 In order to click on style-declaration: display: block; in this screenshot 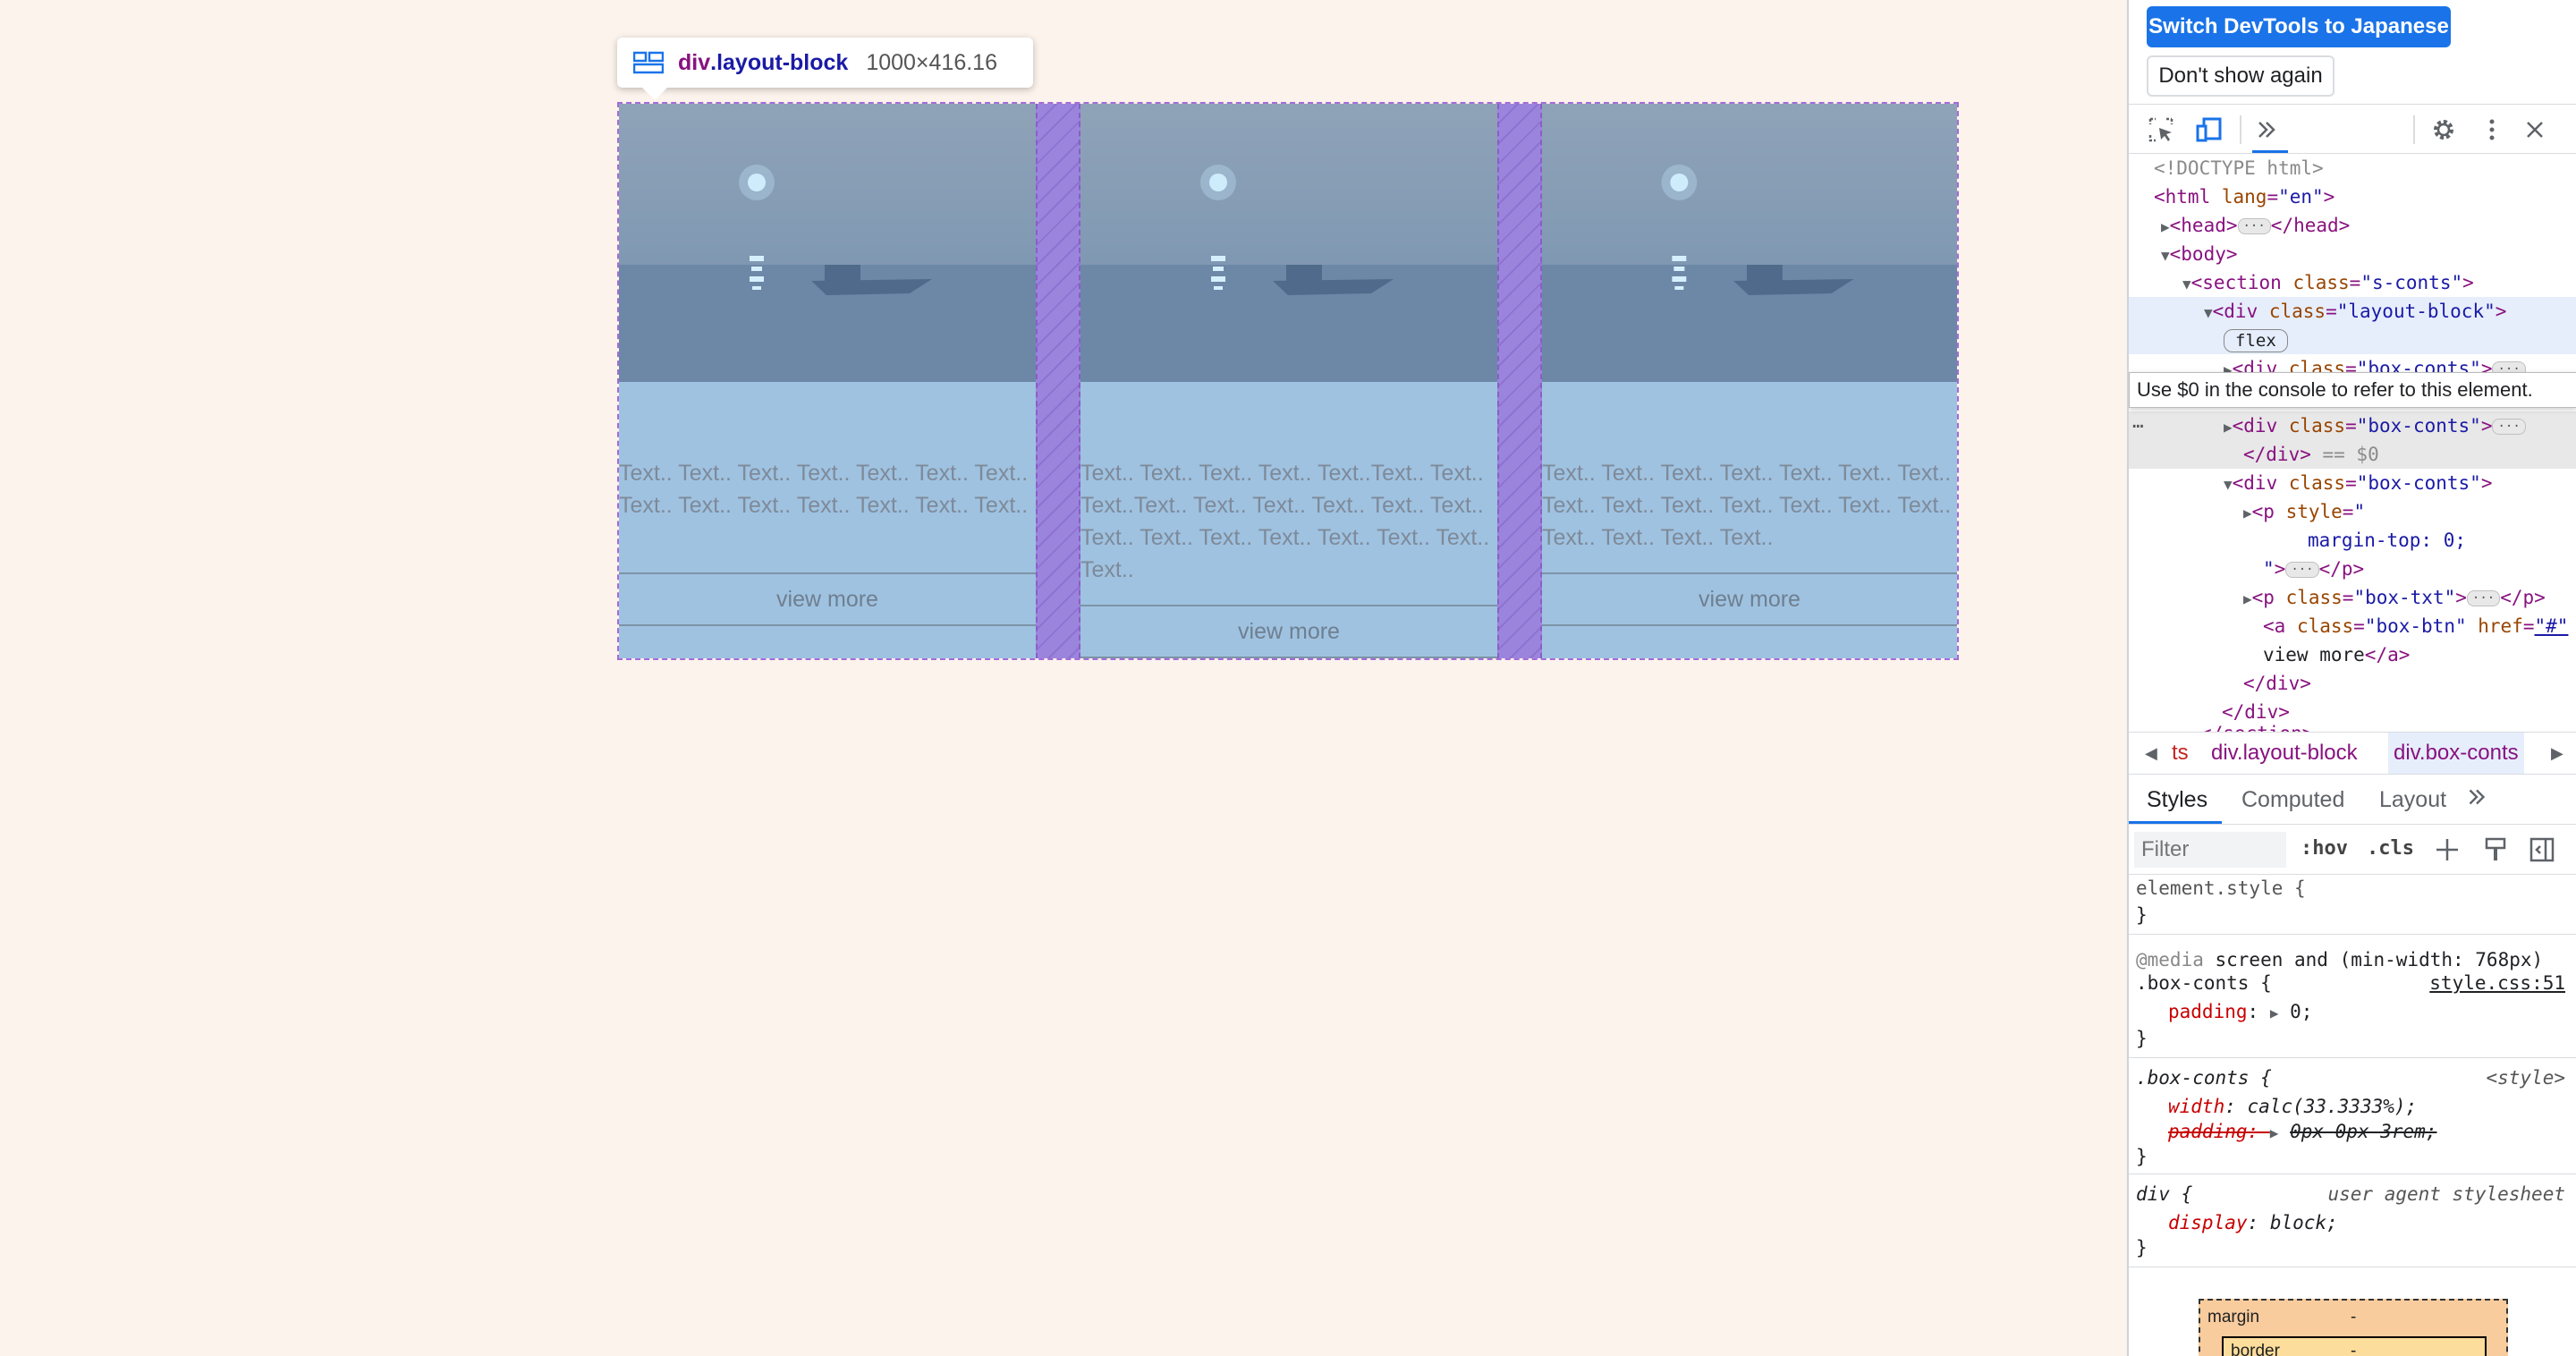, I will do `click(2253, 1222)`.